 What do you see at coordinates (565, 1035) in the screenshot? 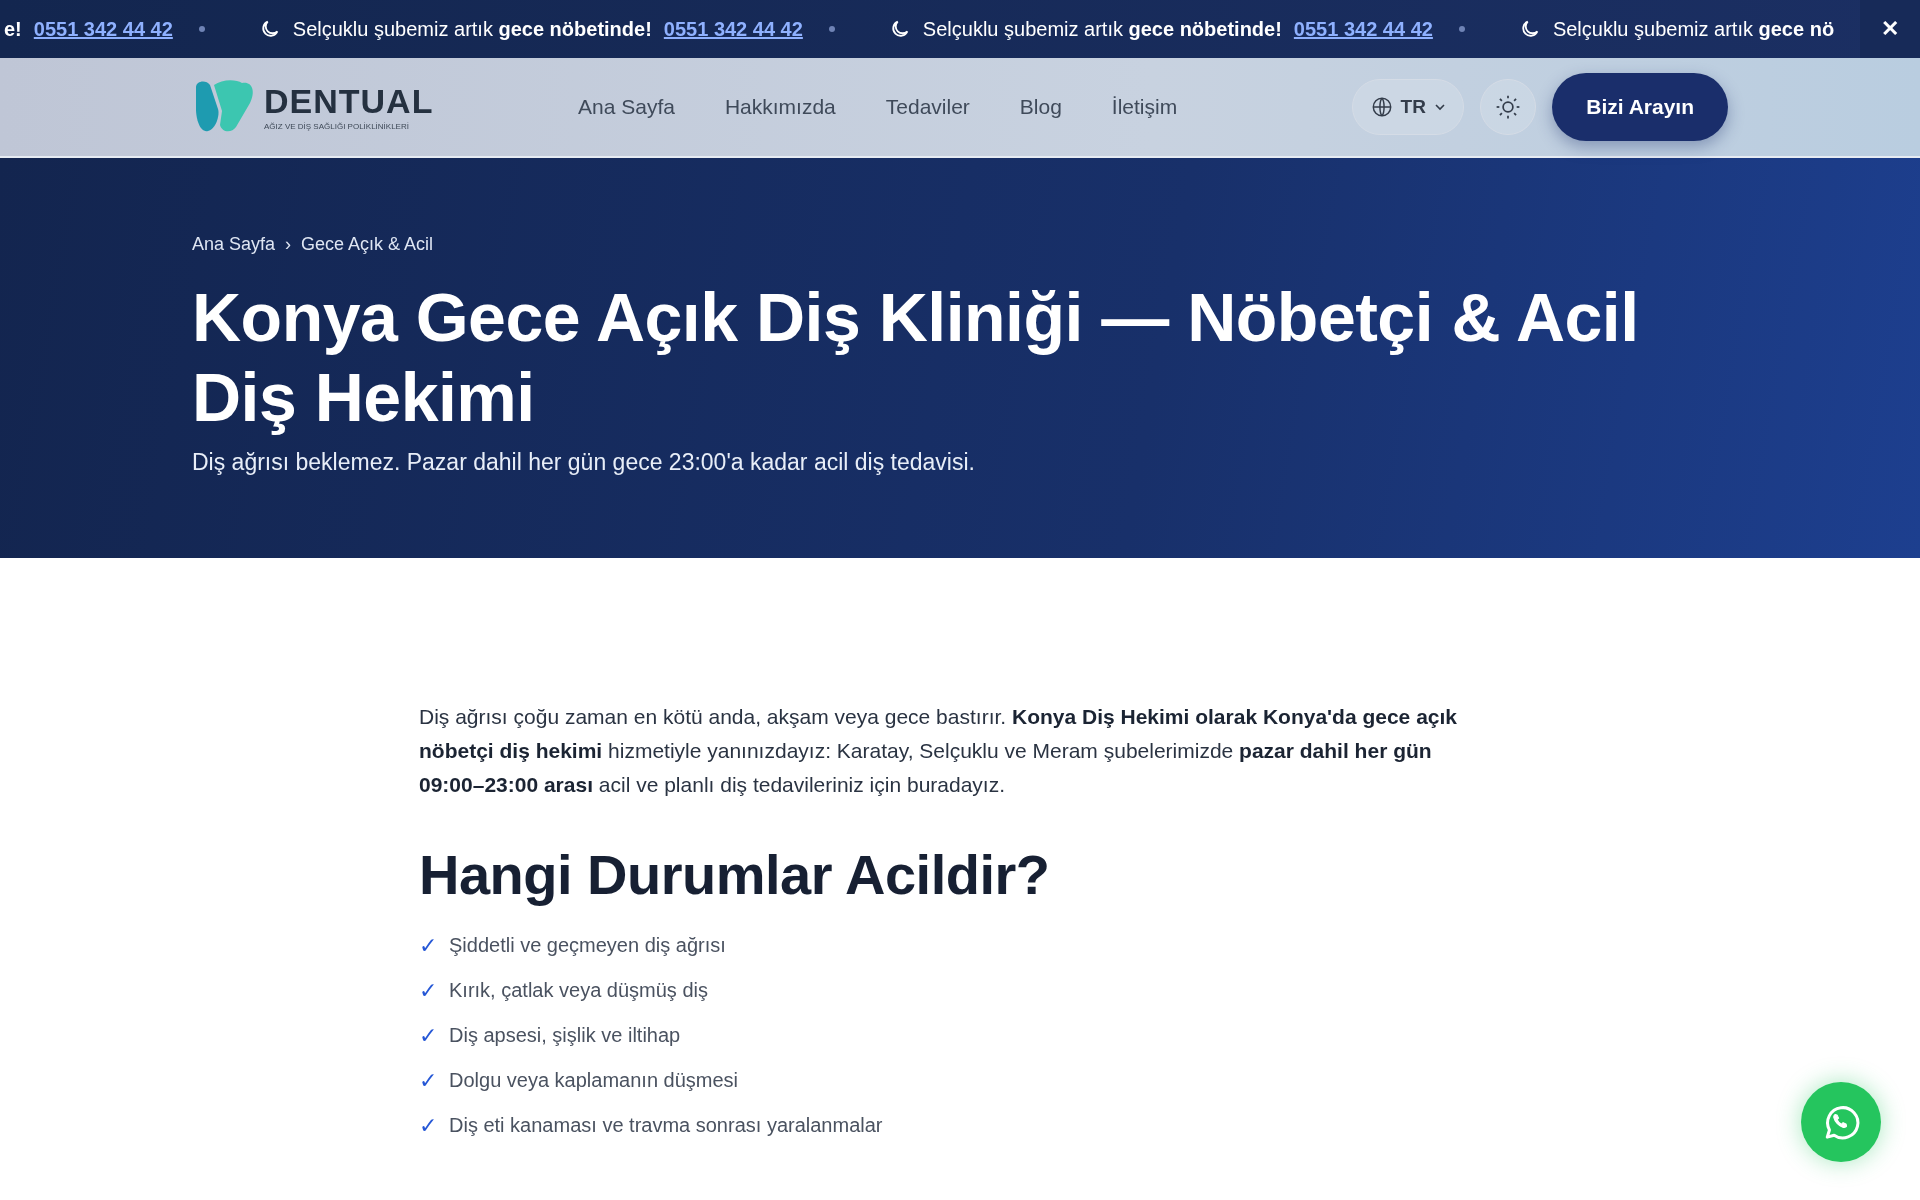
I see `list-item-text: Diş apsesi, şişlik ve iltihap` at bounding box center [565, 1035].